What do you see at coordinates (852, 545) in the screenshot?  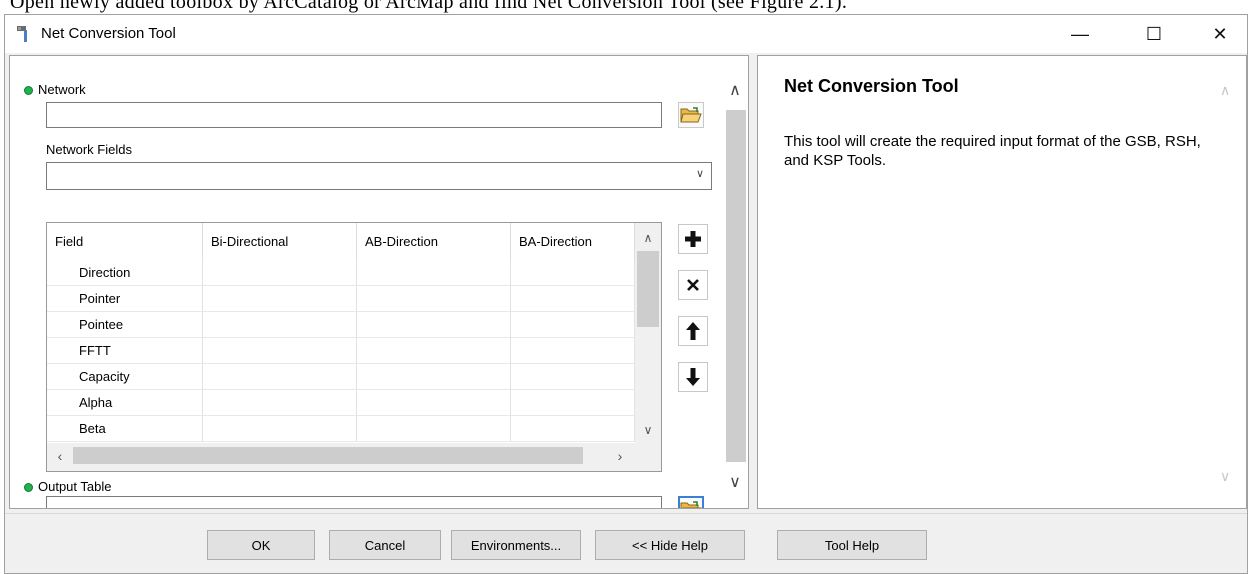 I see `tool-help-button: Tool Help` at bounding box center [852, 545].